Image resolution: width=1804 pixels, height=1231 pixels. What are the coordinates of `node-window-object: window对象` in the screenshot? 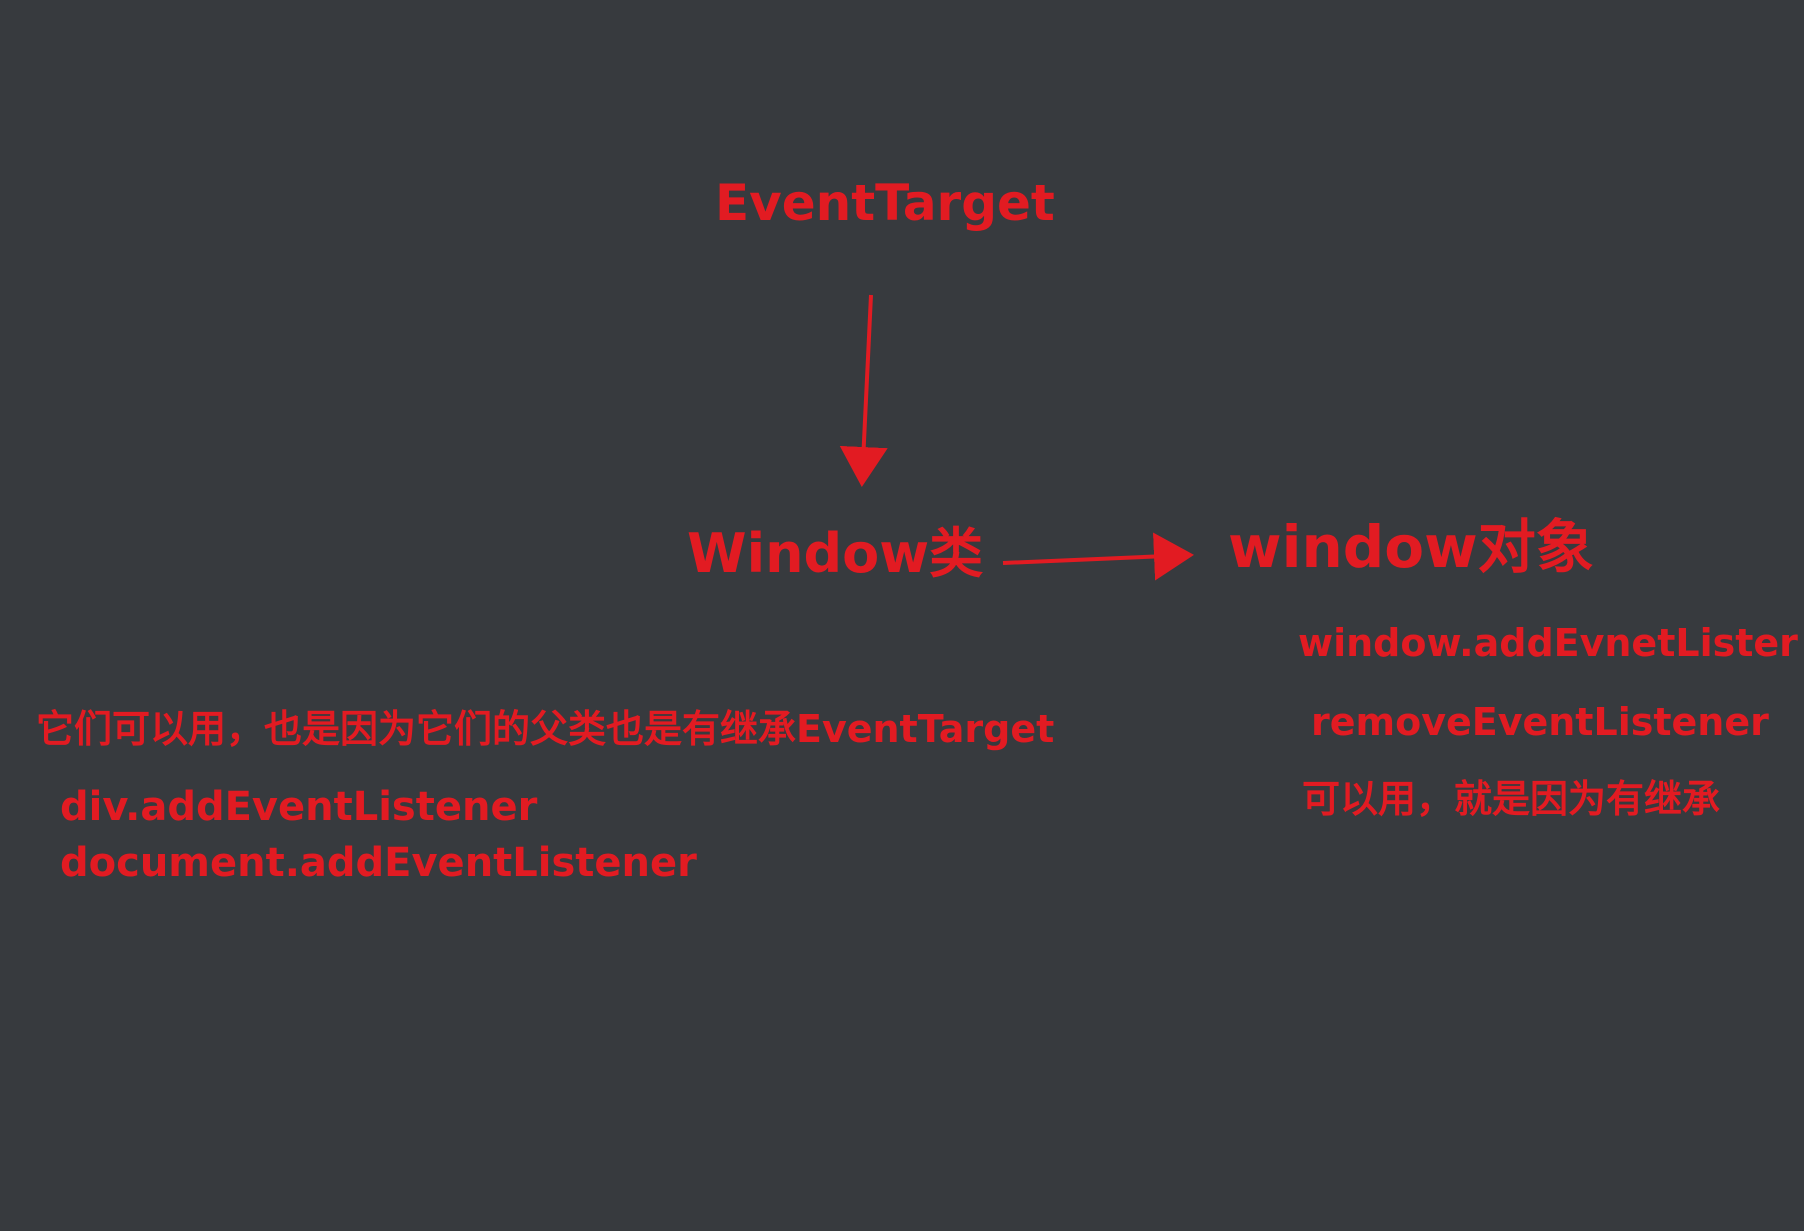 It's located at (1411, 547).